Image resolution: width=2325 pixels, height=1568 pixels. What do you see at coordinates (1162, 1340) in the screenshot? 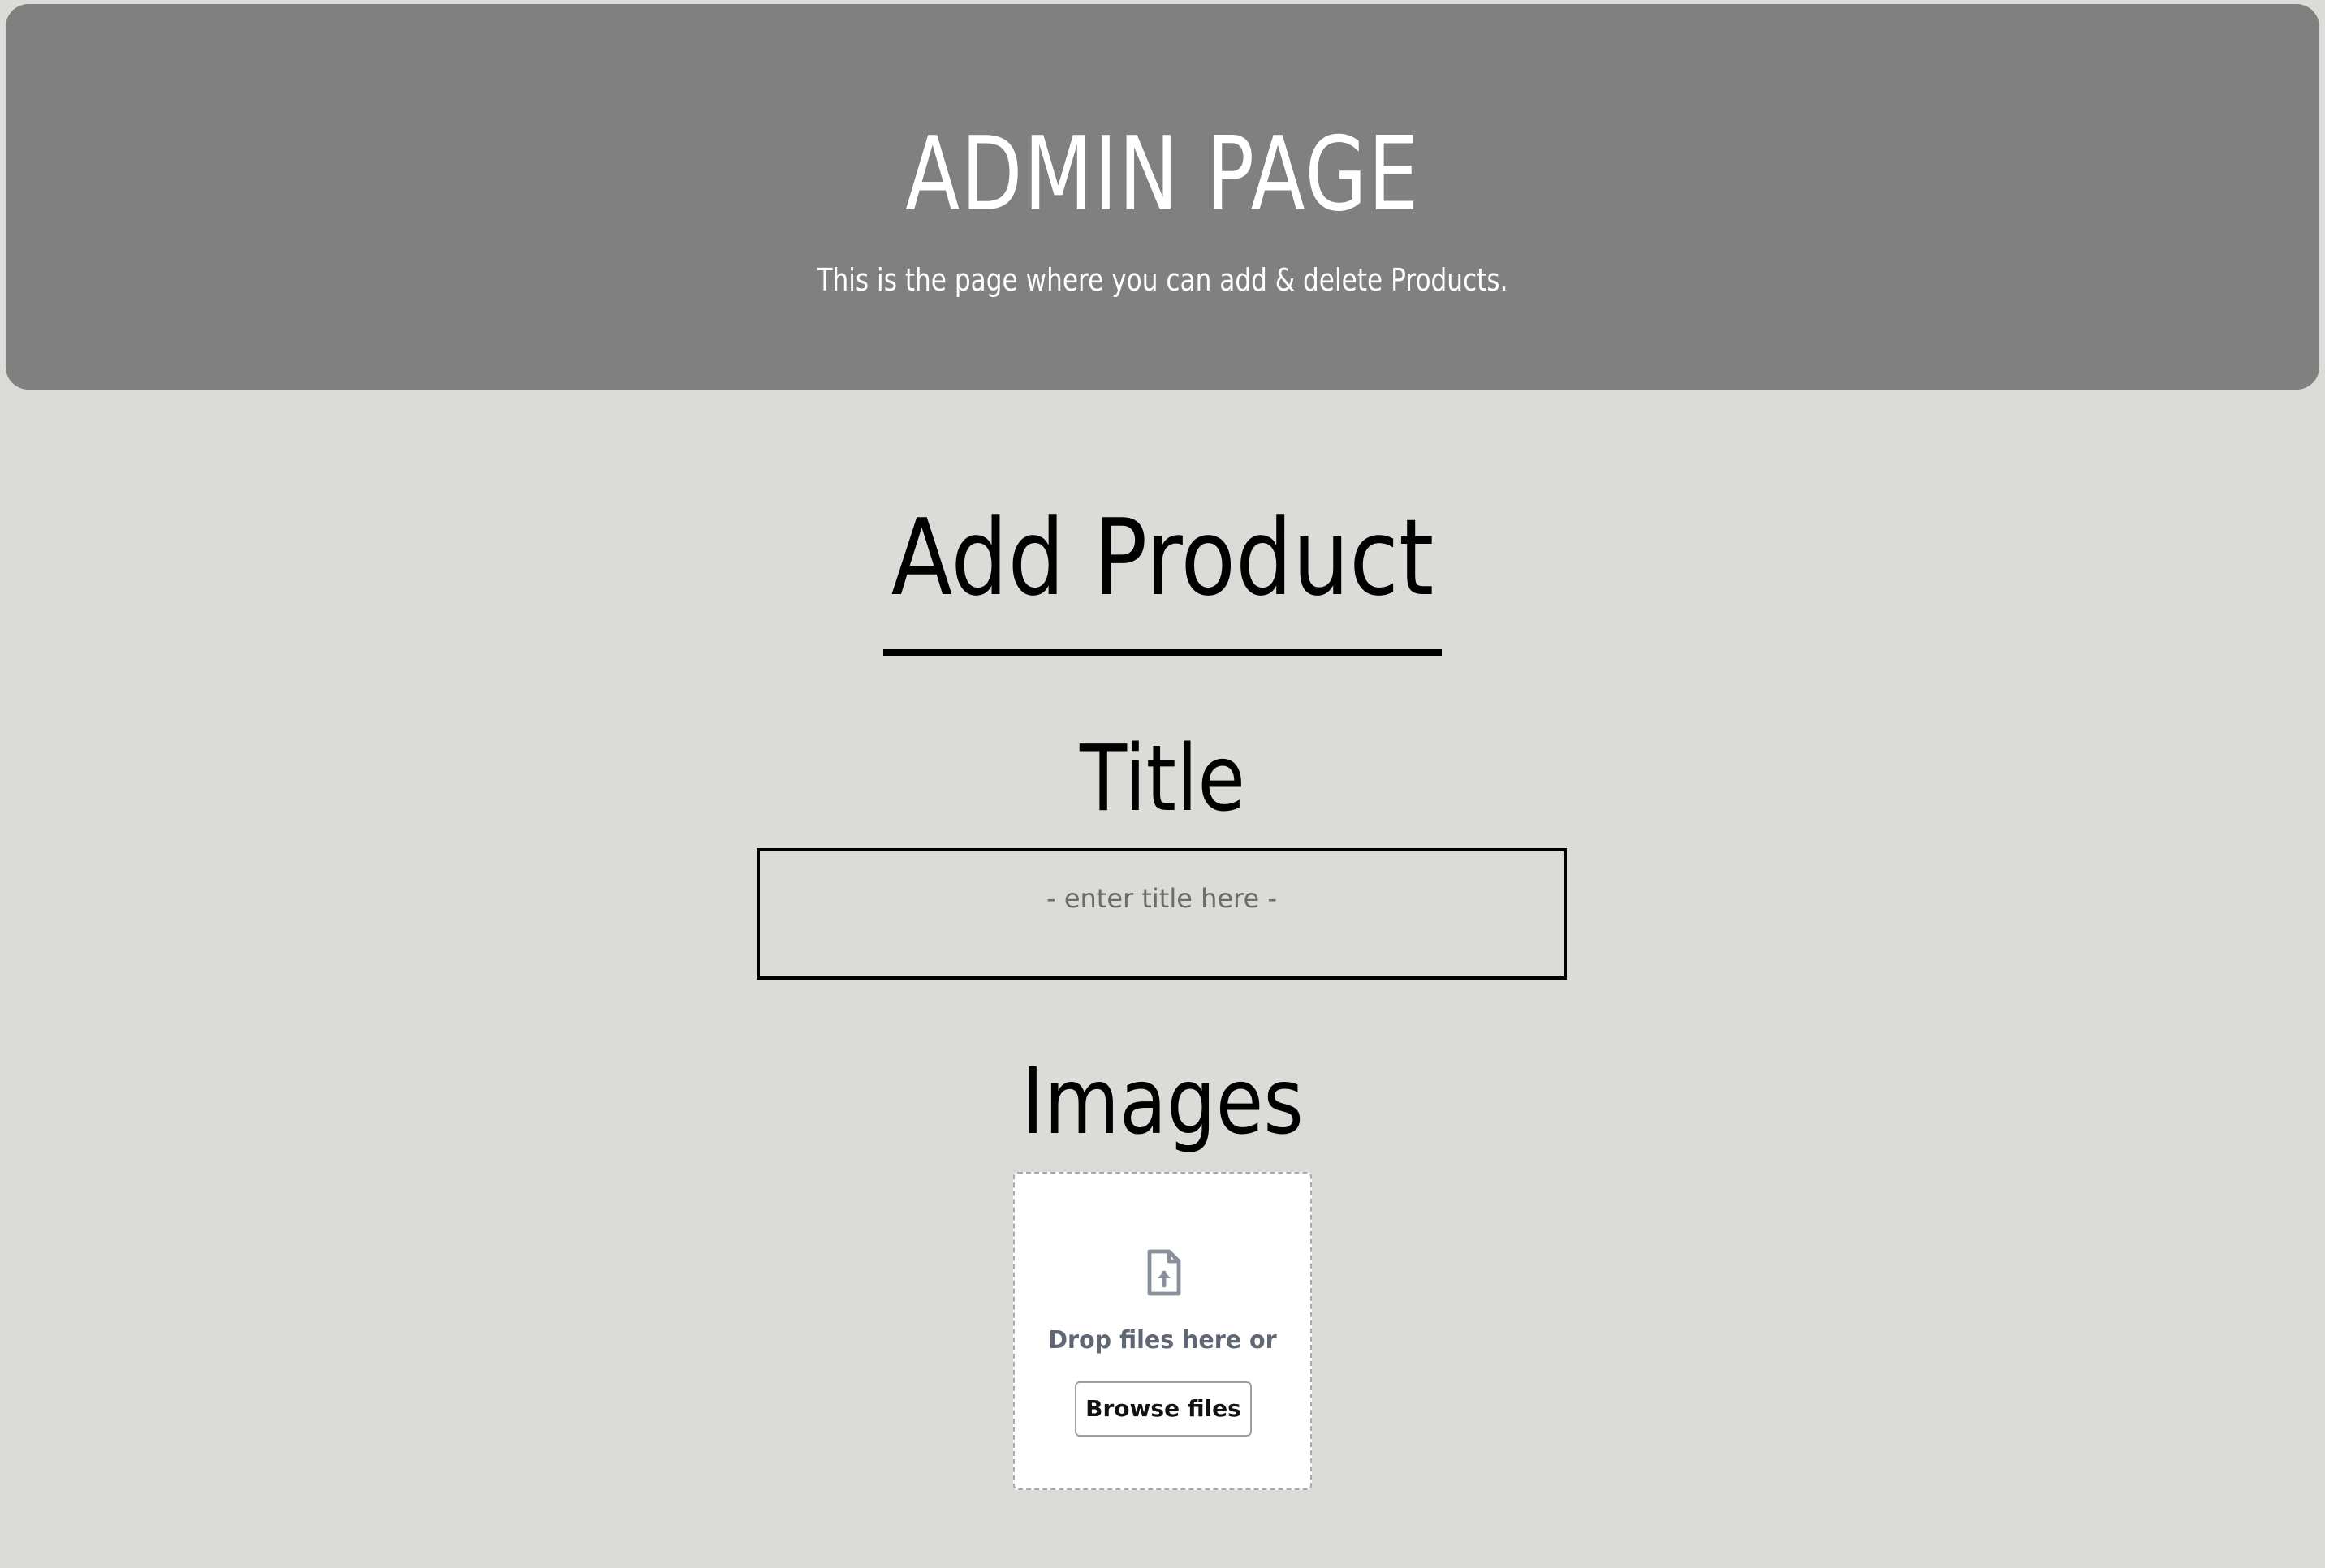
I see `drop-files-text: Drop files here or` at bounding box center [1162, 1340].